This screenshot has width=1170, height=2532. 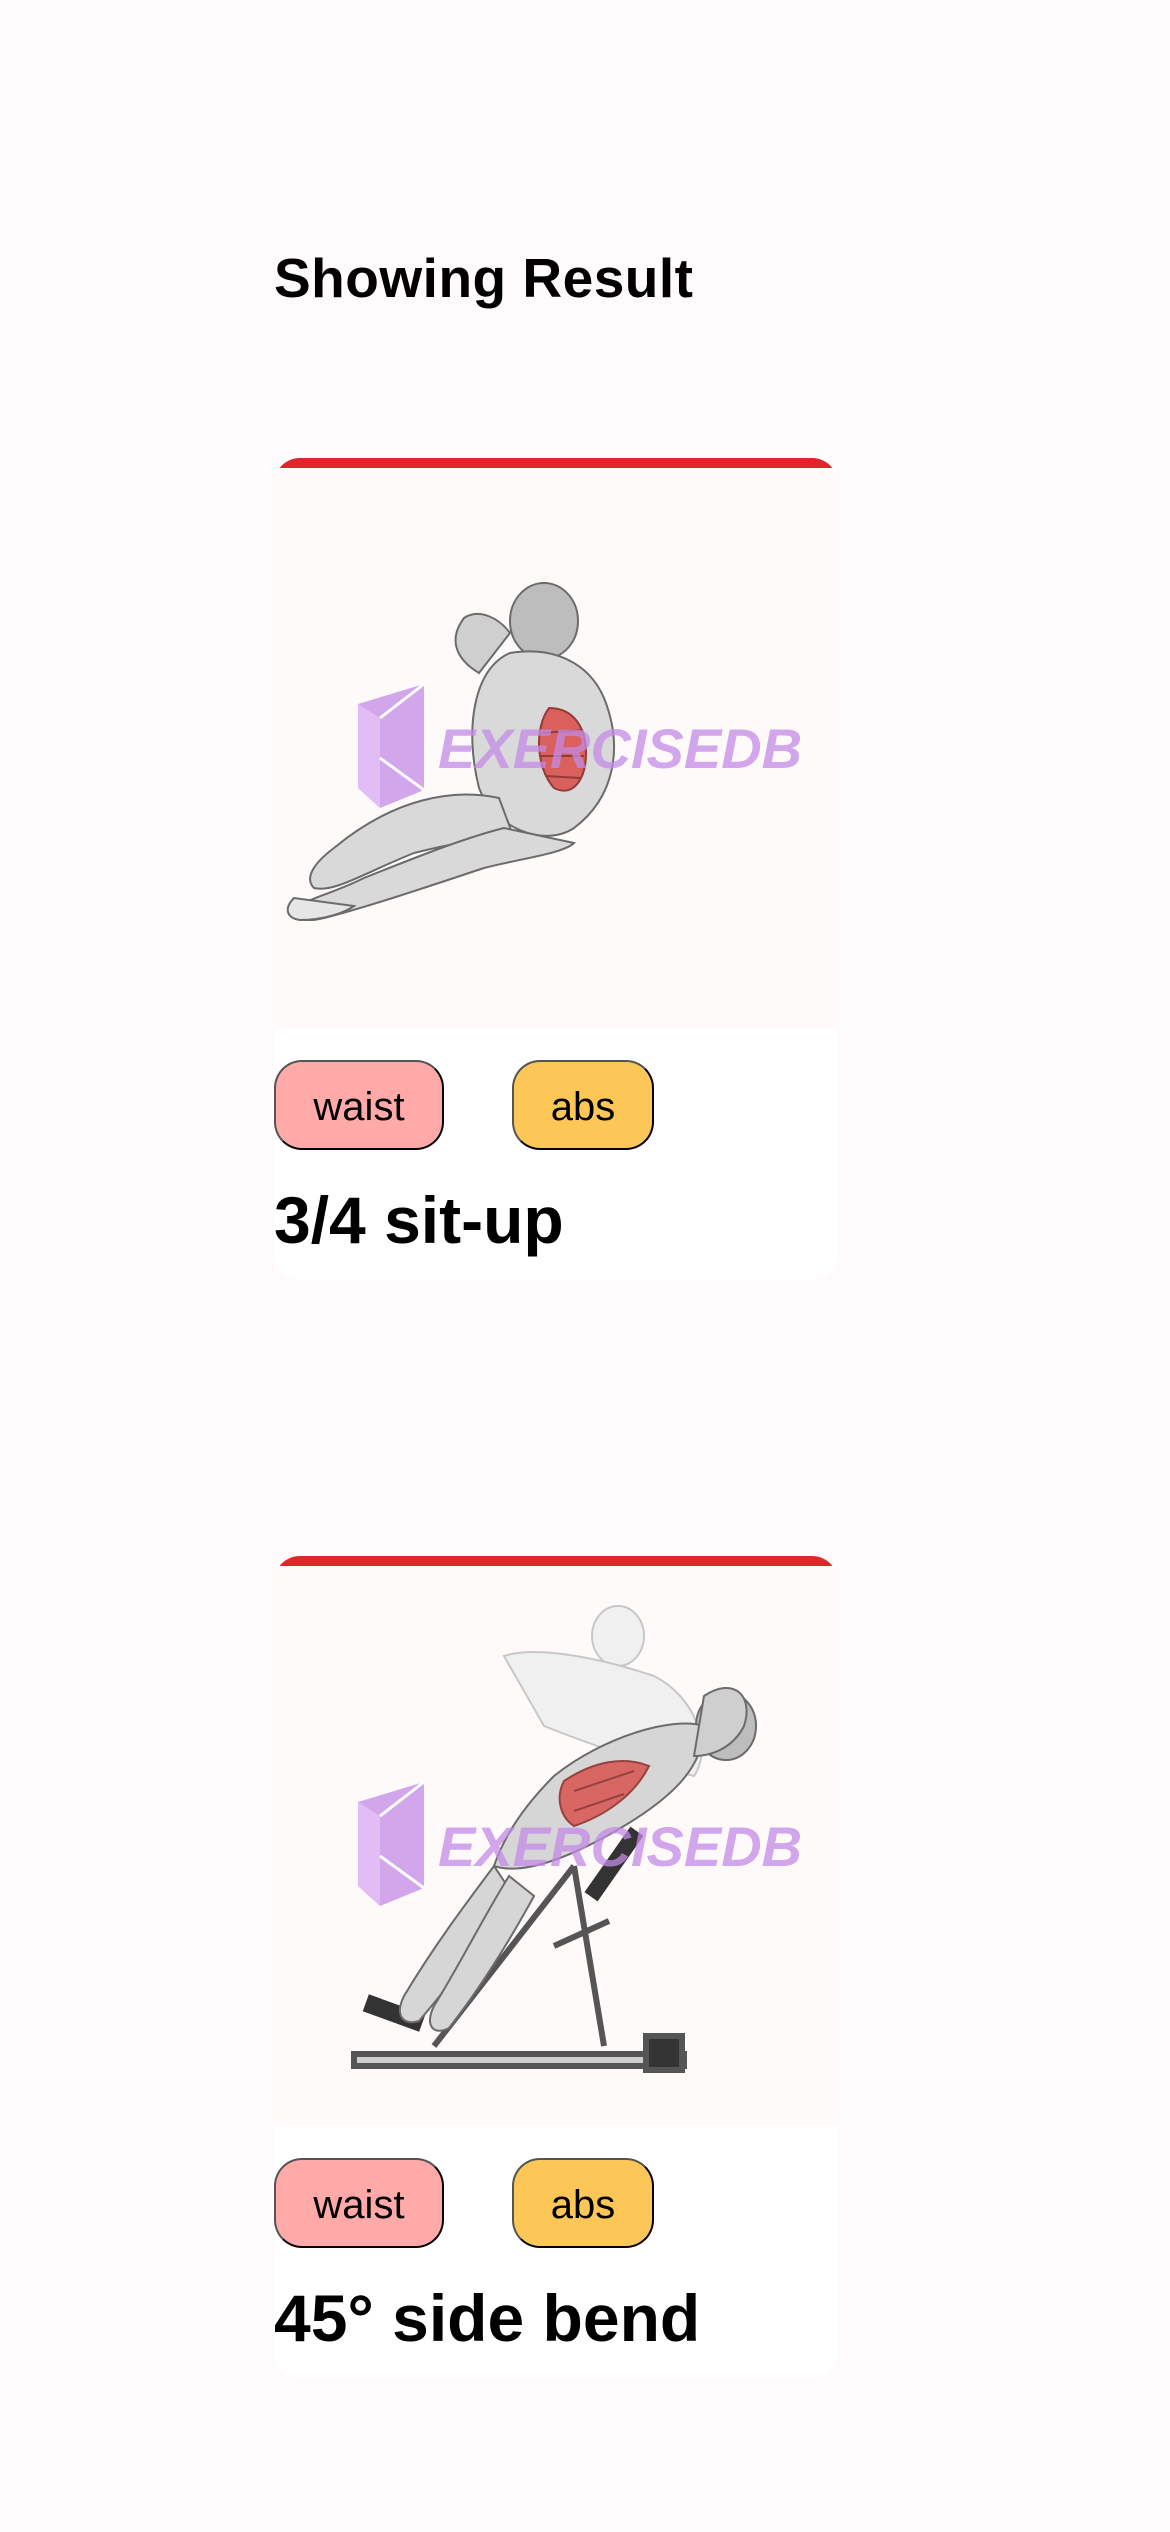 What do you see at coordinates (419, 1220) in the screenshot?
I see `exercise-name: 3/4 sit-up` at bounding box center [419, 1220].